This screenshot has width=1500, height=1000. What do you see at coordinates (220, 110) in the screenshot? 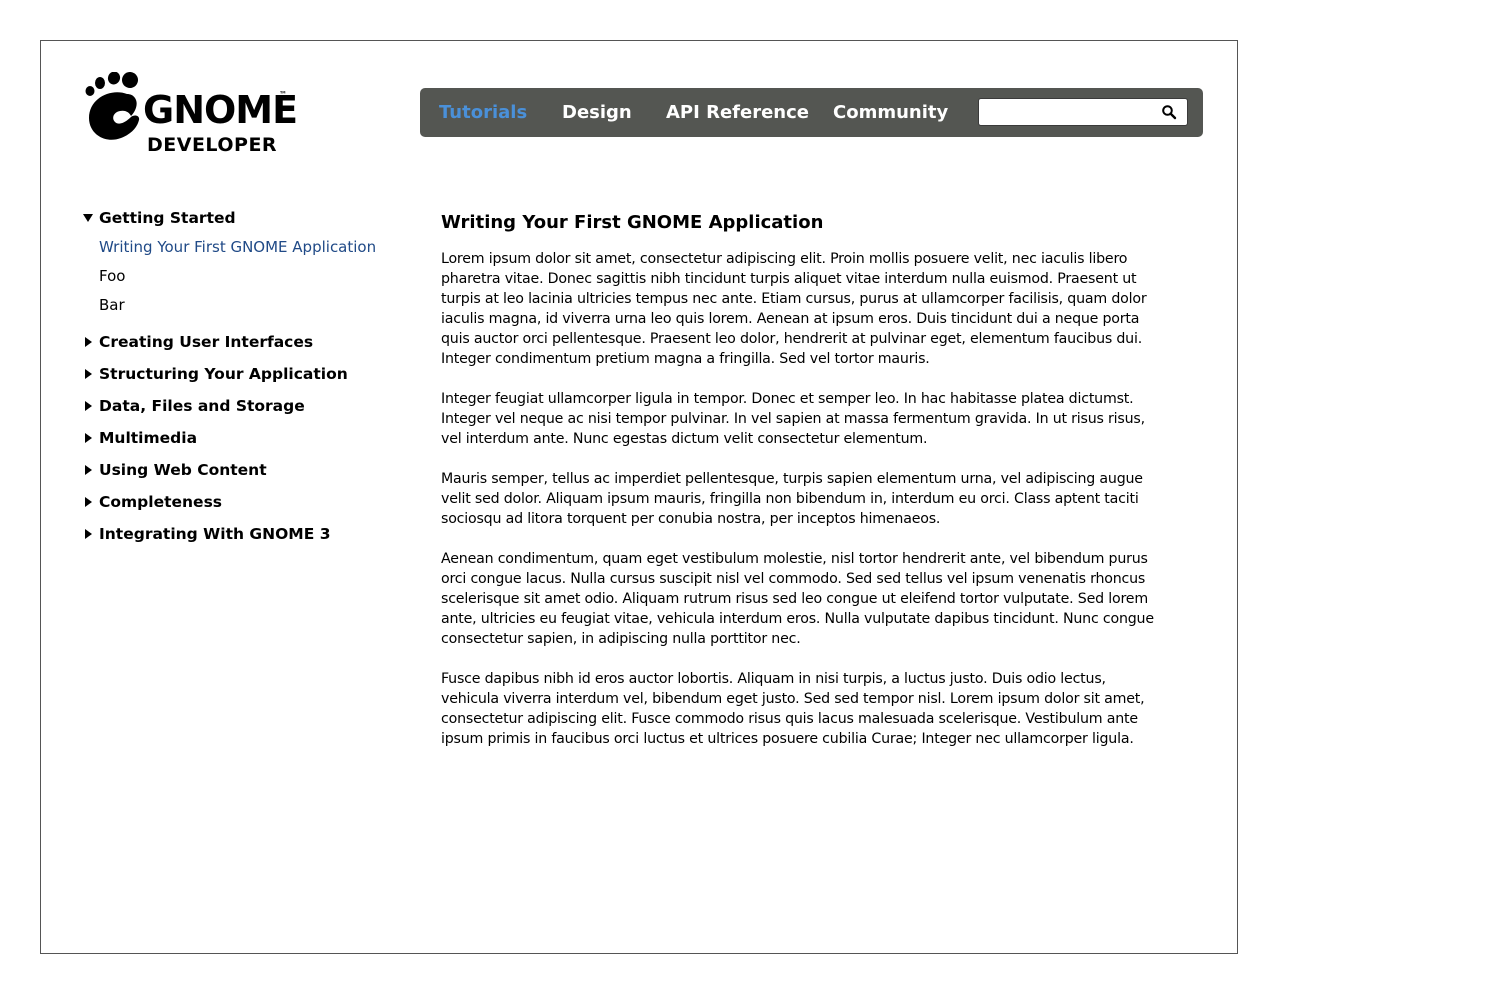
I see `logo-wordmark: GNOME` at bounding box center [220, 110].